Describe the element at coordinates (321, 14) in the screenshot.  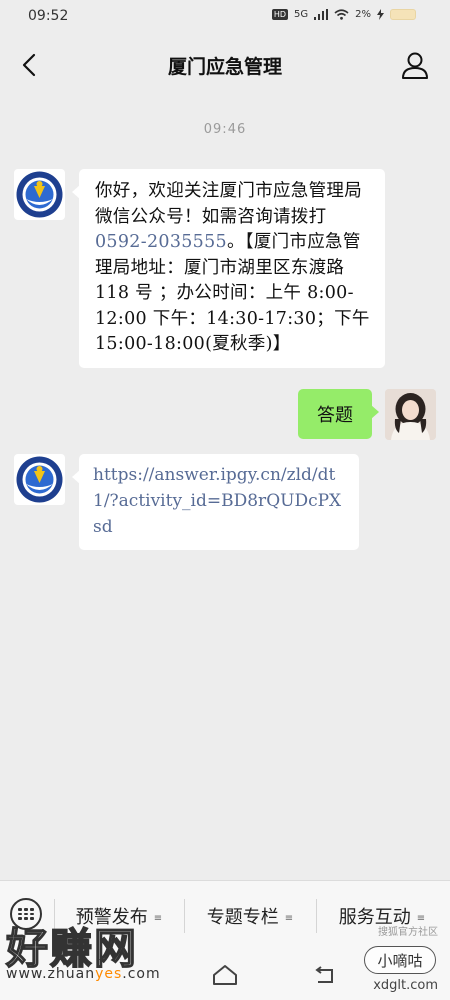
I see `signal-icon` at that location.